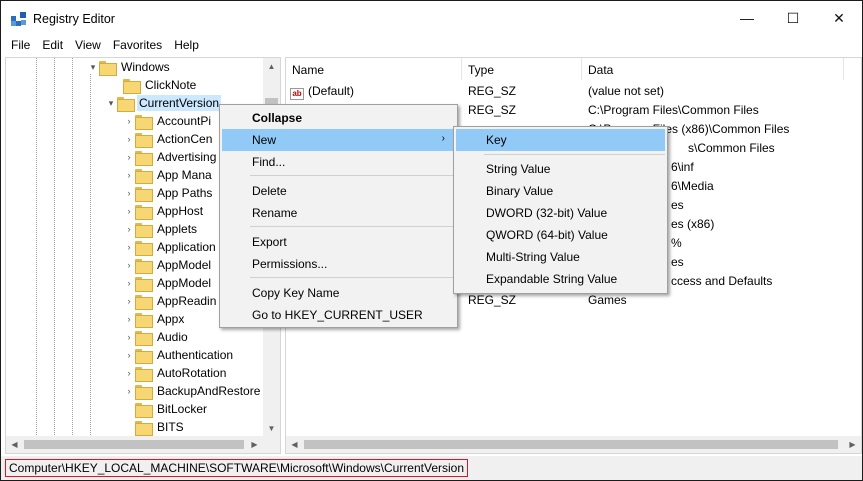 Image resolution: width=863 pixels, height=481 pixels. I want to click on tree-node: › AppReadin, so click(170, 301).